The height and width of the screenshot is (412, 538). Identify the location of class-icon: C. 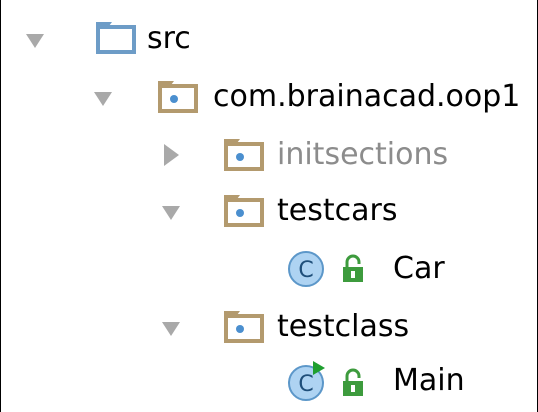
(306, 271).